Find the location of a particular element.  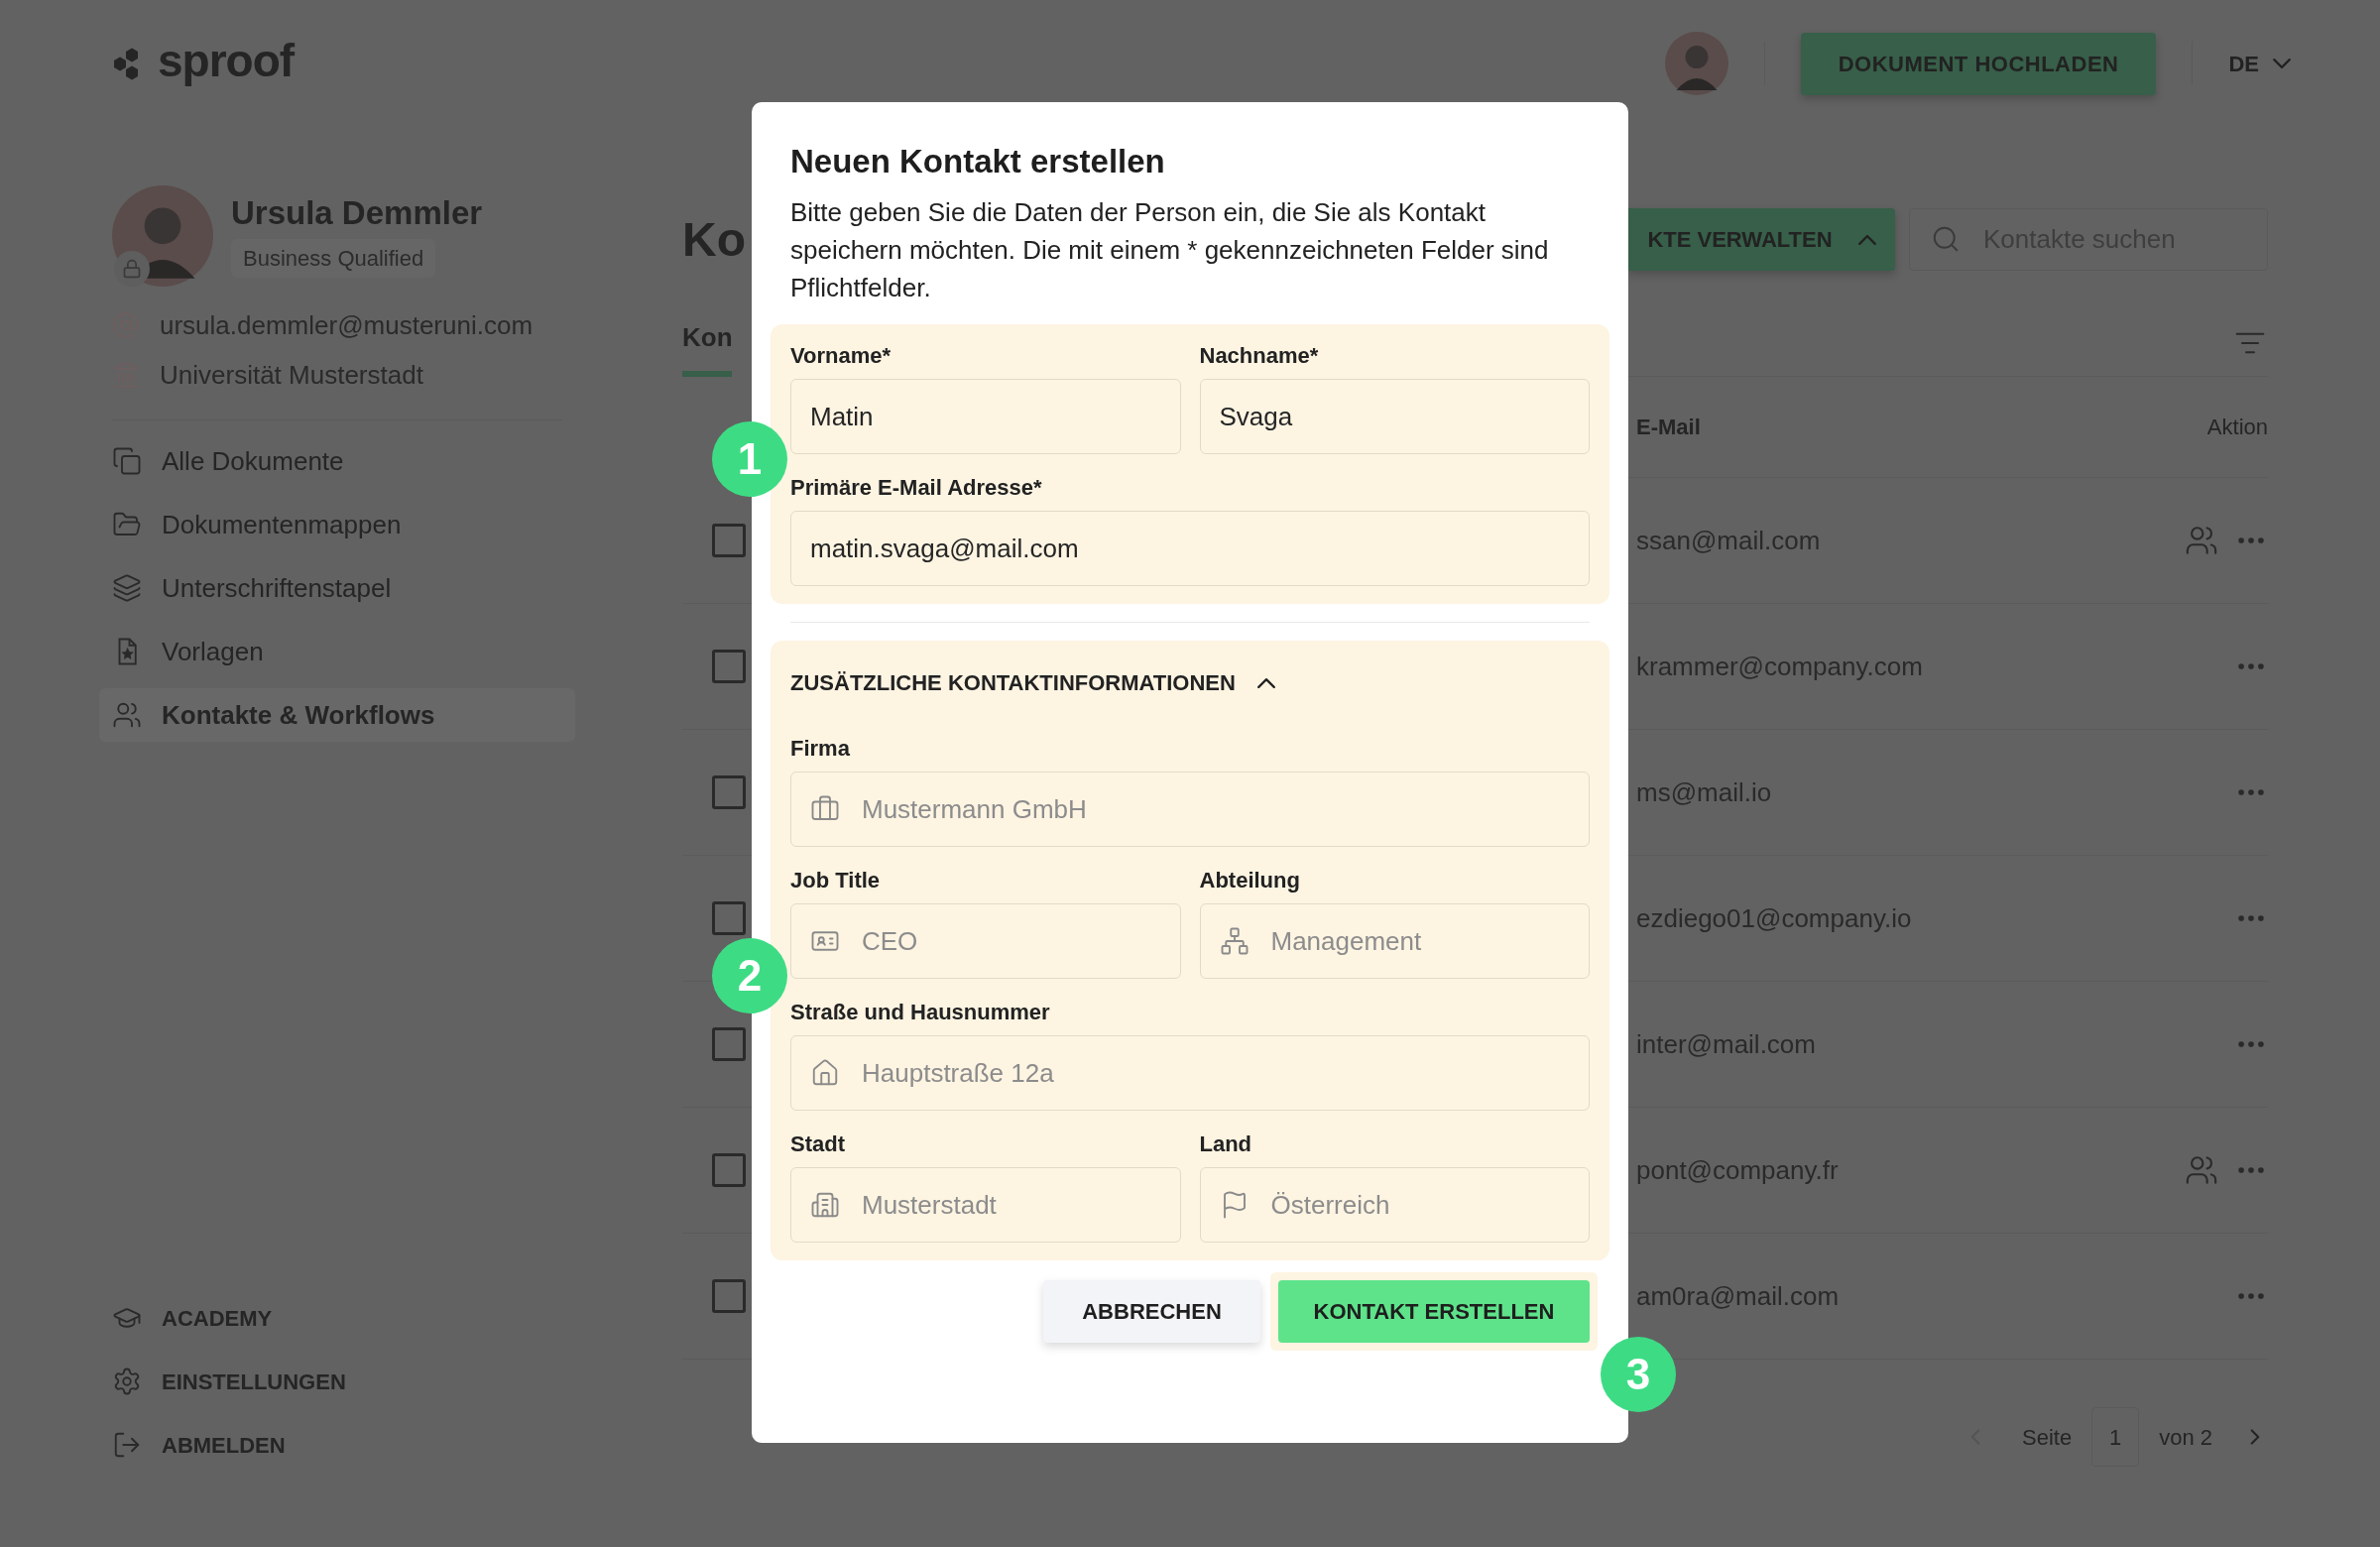

input-field: Hauptstraße 12a is located at coordinates (1190, 1073).